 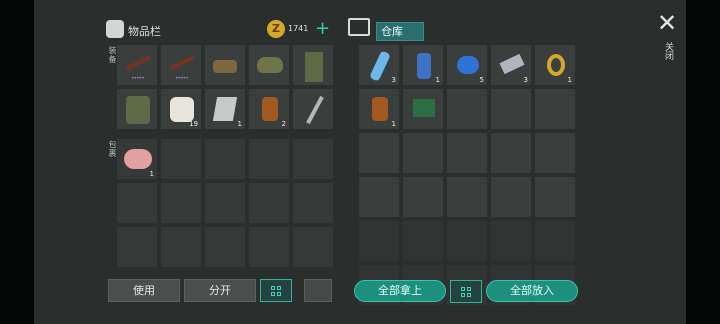 I want to click on shovel-icon, so click(x=315, y=110).